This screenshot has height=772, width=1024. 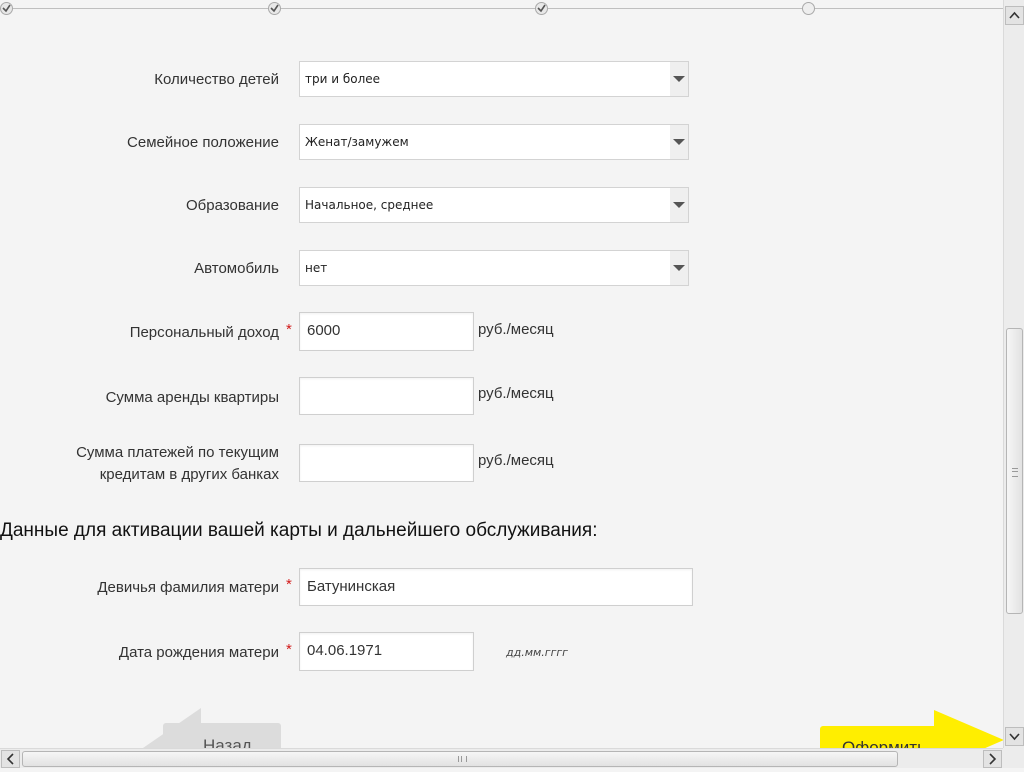 I want to click on chevron-up-icon, so click(x=1014, y=15).